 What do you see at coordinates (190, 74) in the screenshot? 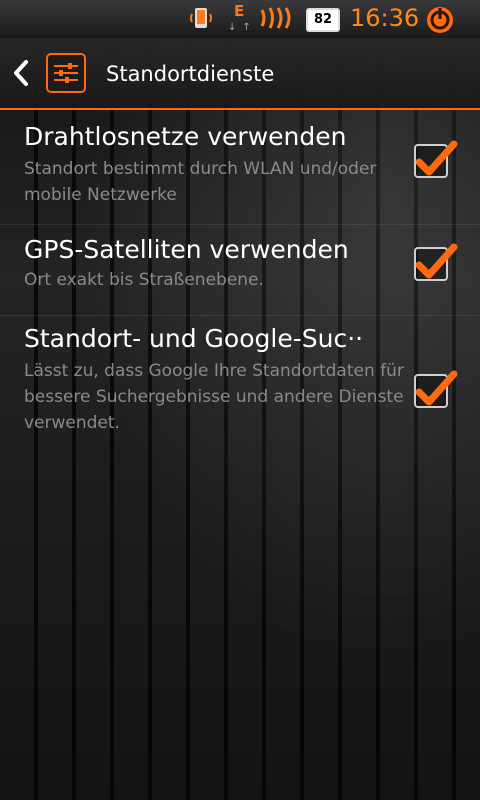
I see `page-title: Standortdienste` at bounding box center [190, 74].